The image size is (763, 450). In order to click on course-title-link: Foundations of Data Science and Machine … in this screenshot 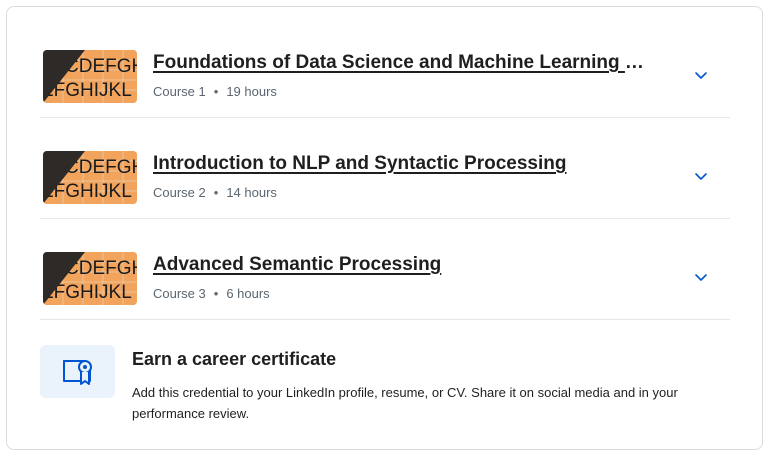, I will do `click(403, 63)`.